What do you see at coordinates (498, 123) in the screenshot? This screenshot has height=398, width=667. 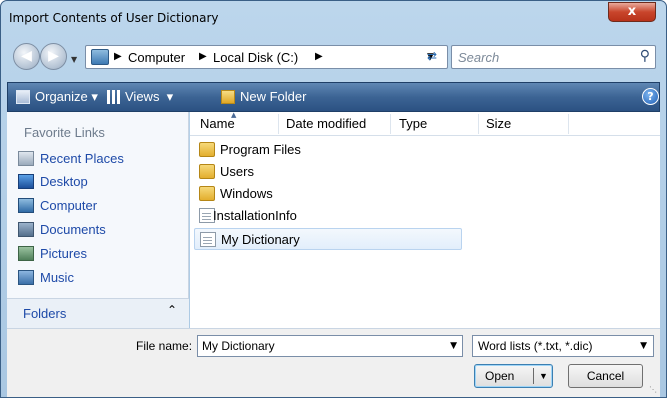 I see `column-size: Size` at bounding box center [498, 123].